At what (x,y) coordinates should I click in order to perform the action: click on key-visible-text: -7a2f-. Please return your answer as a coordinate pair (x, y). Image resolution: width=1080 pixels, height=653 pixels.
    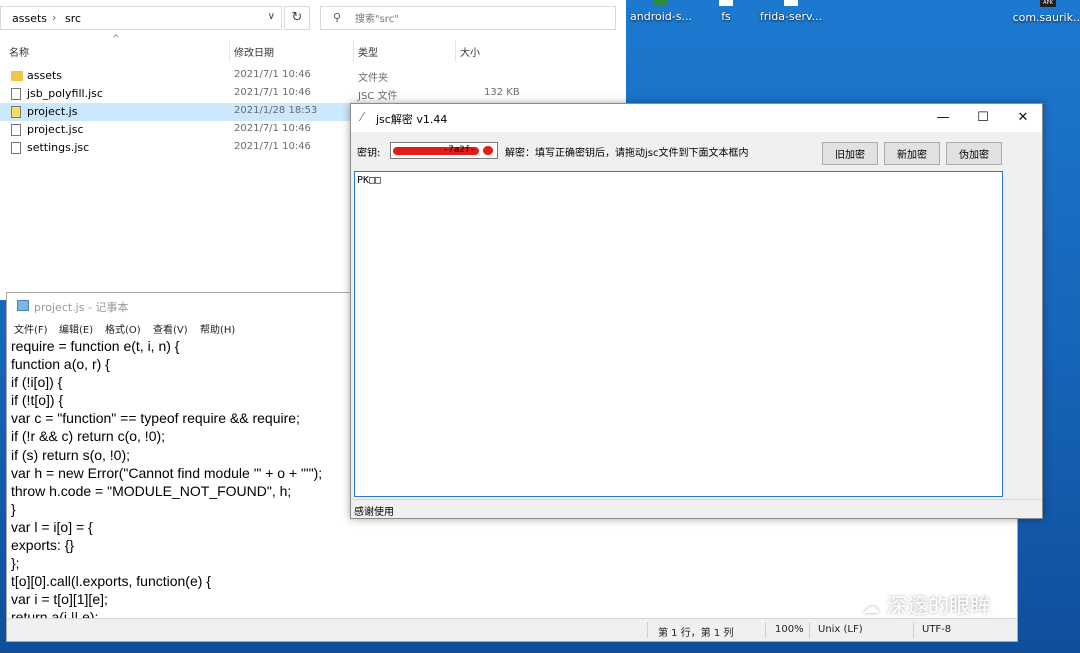
    Looking at the image, I should click on (459, 150).